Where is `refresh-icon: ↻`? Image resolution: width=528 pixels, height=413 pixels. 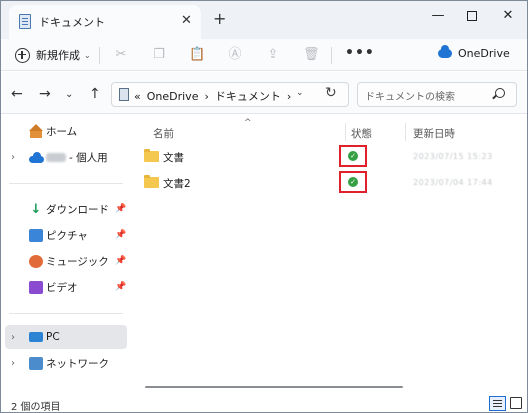
refresh-icon: ↻ is located at coordinates (331, 93).